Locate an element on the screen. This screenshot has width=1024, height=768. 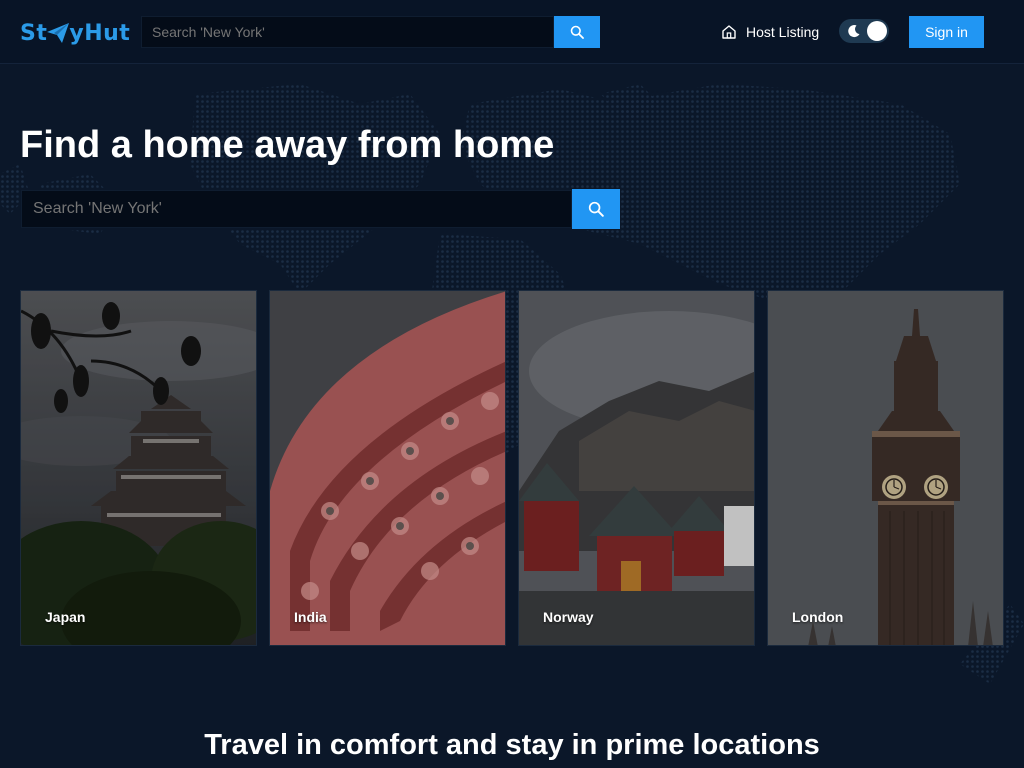
hero-search-button is located at coordinates (596, 209).